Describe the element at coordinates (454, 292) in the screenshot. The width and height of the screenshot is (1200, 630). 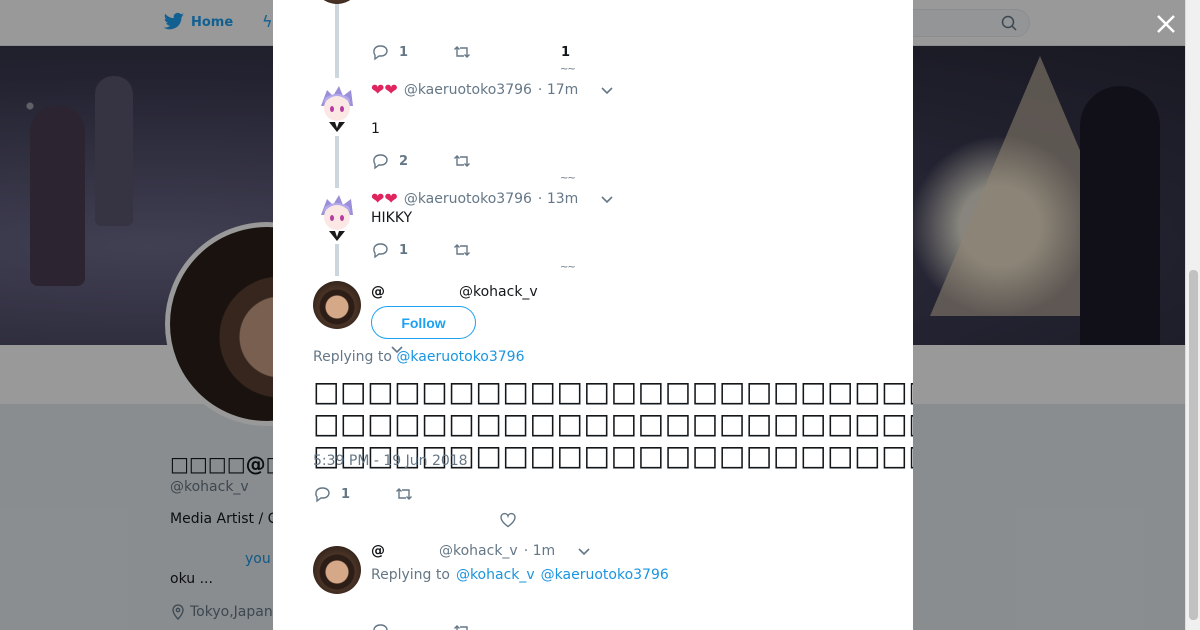
I see `tweet-header: @ @kohack_v` at that location.